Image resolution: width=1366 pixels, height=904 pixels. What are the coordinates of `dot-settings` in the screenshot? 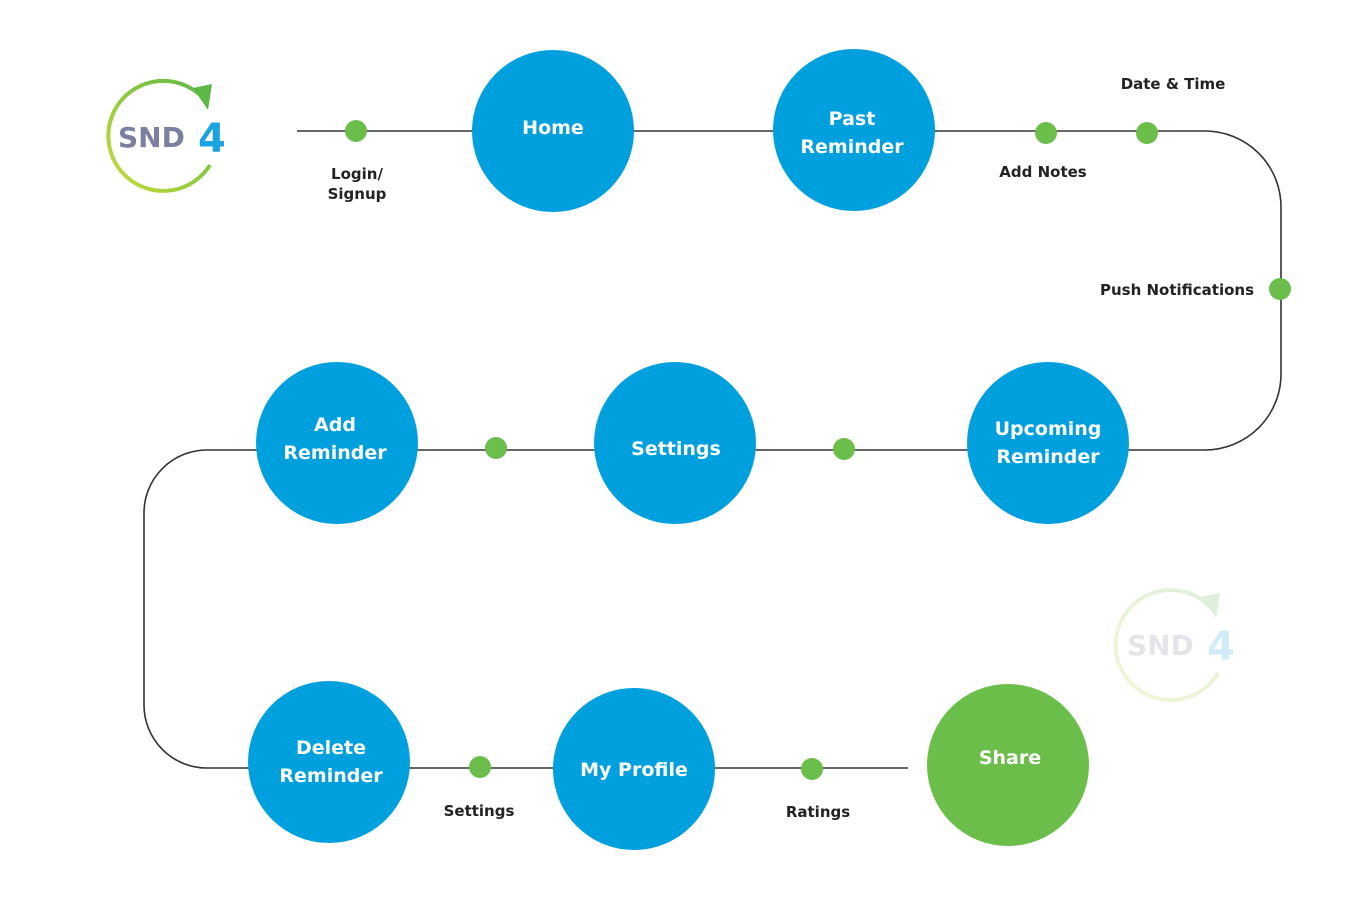 It's located at (480, 767).